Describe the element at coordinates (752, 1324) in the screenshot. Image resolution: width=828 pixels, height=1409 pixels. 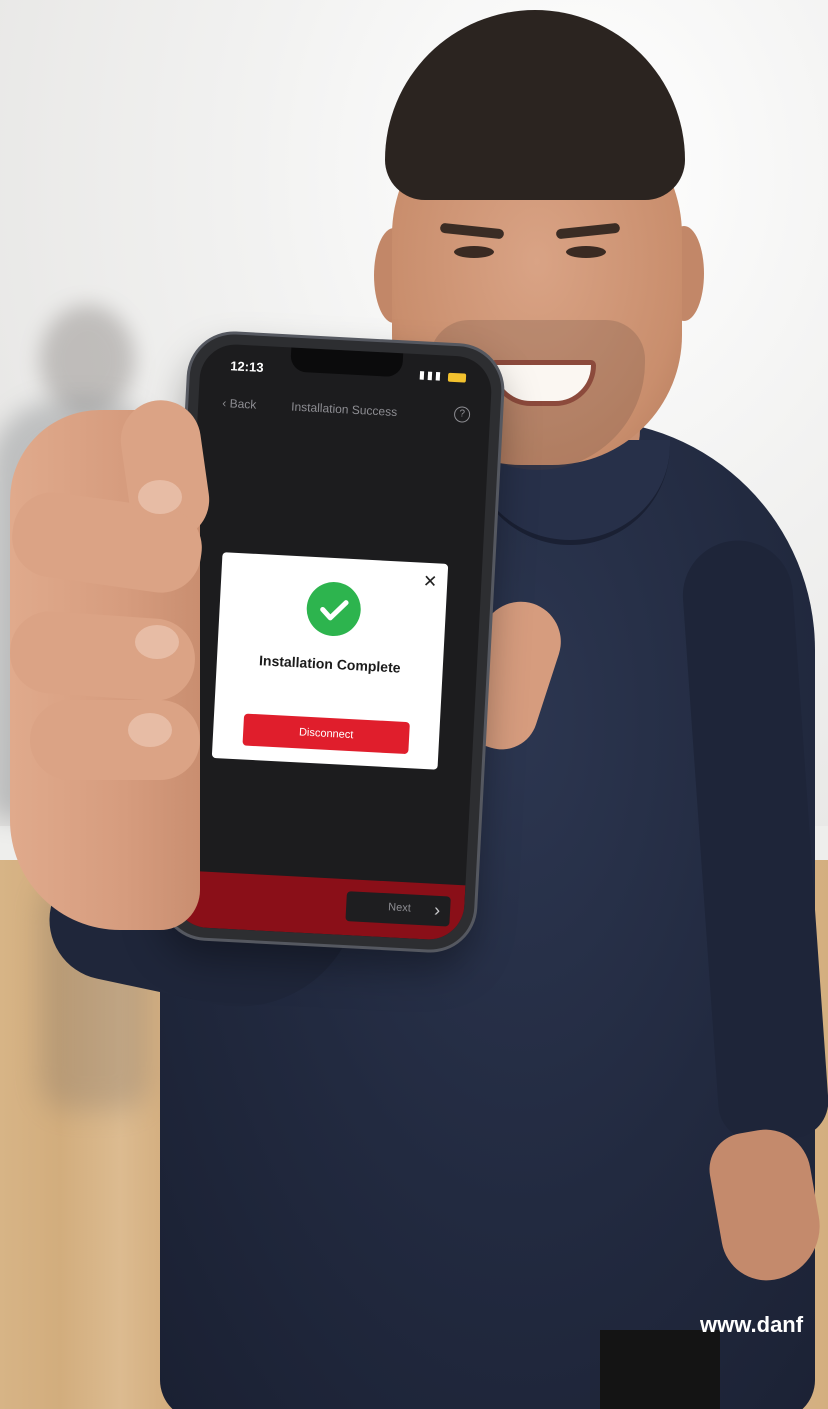
I see `website-url: www.danf` at that location.